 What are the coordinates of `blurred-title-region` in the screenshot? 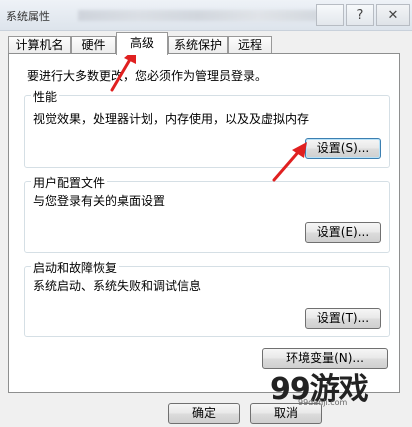 It's located at (198, 15).